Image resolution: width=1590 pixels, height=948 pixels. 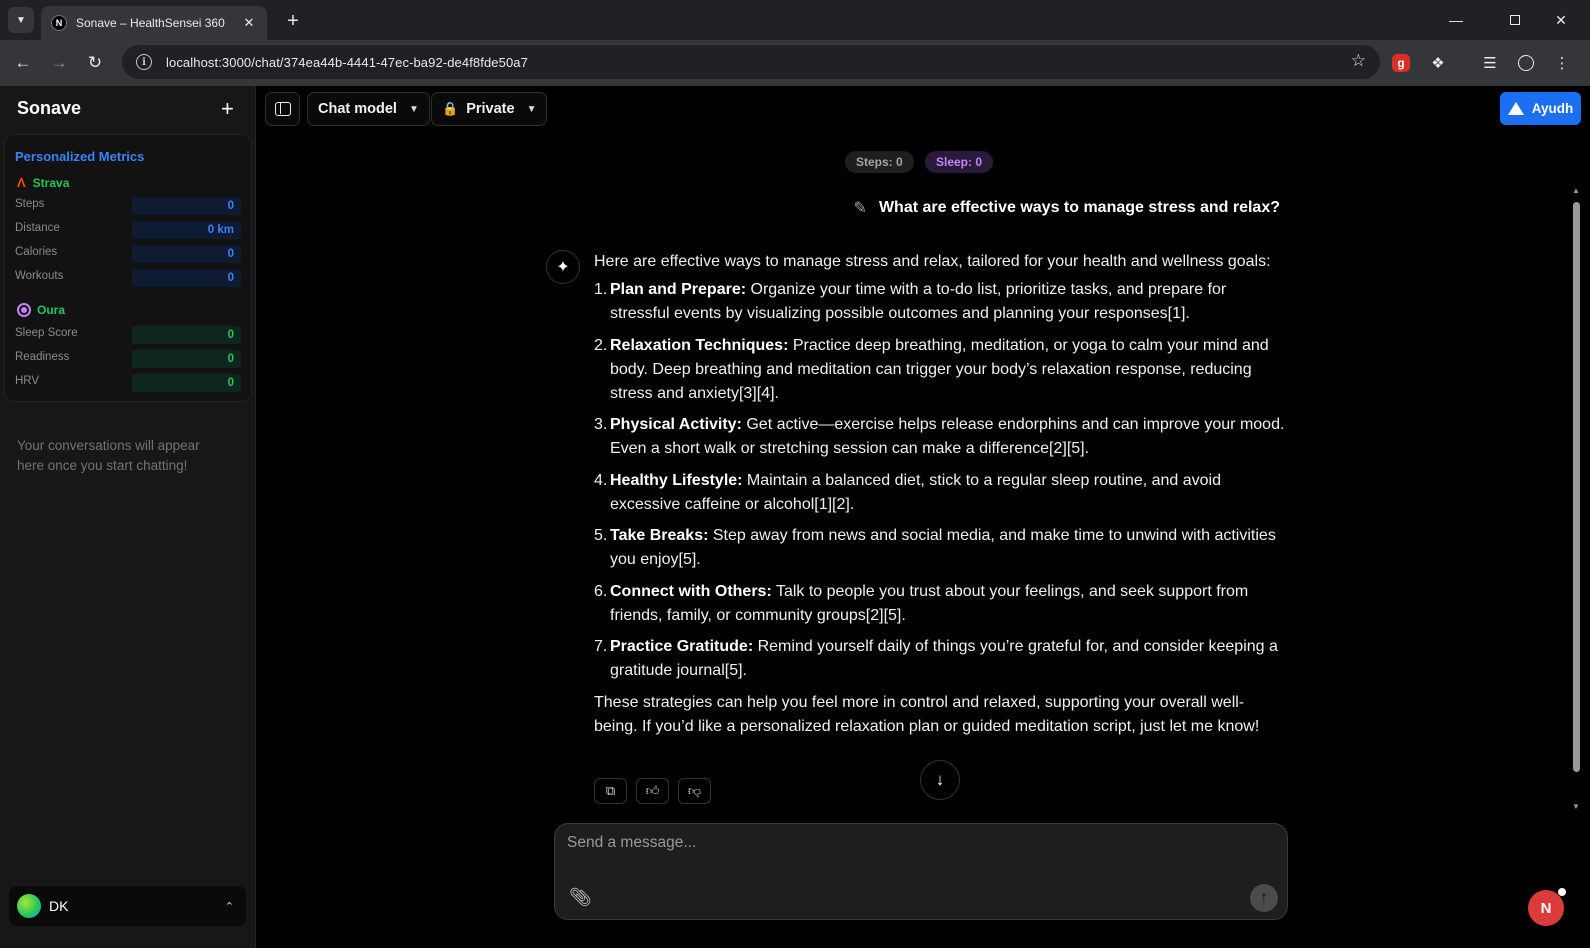 I want to click on brand-title: Sonave, so click(x=49, y=108).